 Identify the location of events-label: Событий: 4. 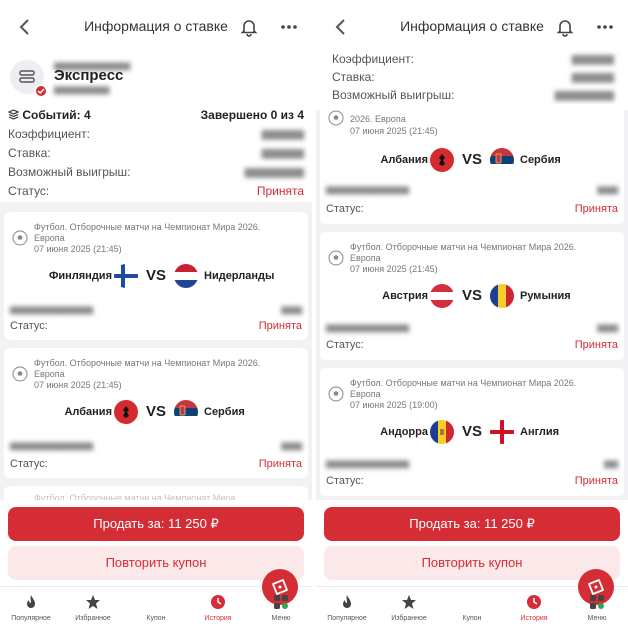
(56, 115).